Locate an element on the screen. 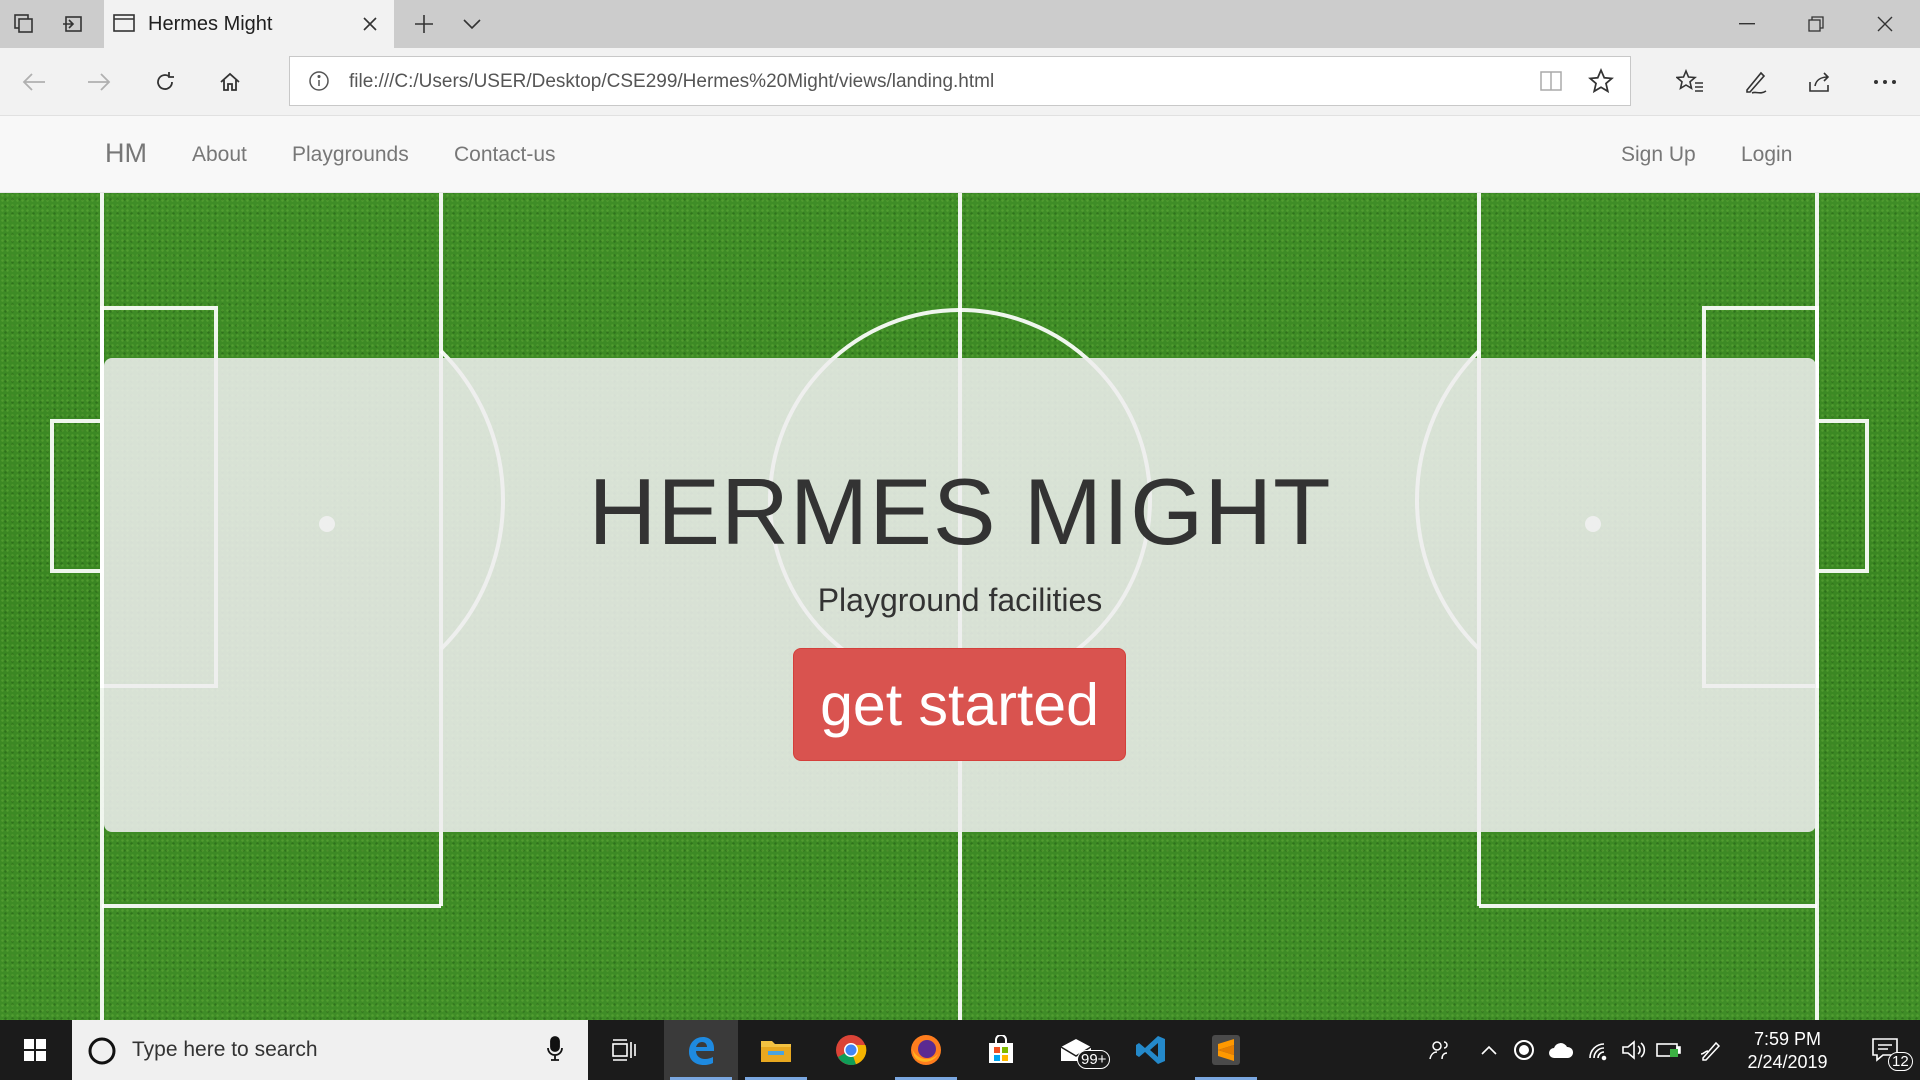 The image size is (1920, 1080). nav-link-playgrounds: Playgrounds is located at coordinates (350, 155).